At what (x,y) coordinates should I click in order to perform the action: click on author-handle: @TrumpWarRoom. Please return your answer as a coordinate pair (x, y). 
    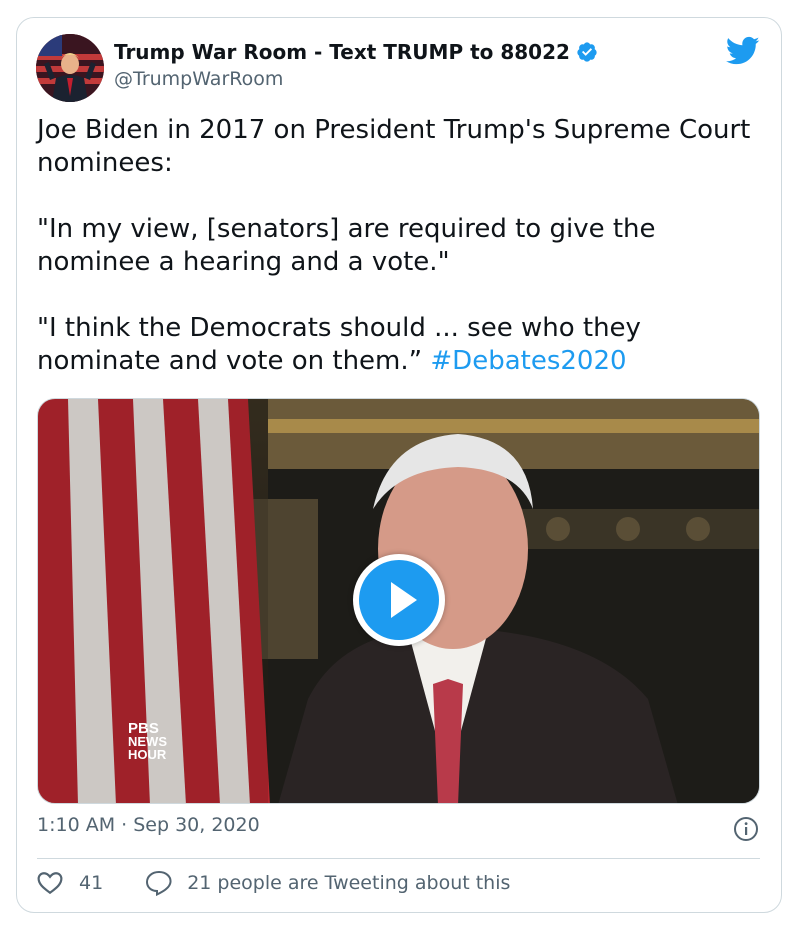
    Looking at the image, I should click on (198, 79).